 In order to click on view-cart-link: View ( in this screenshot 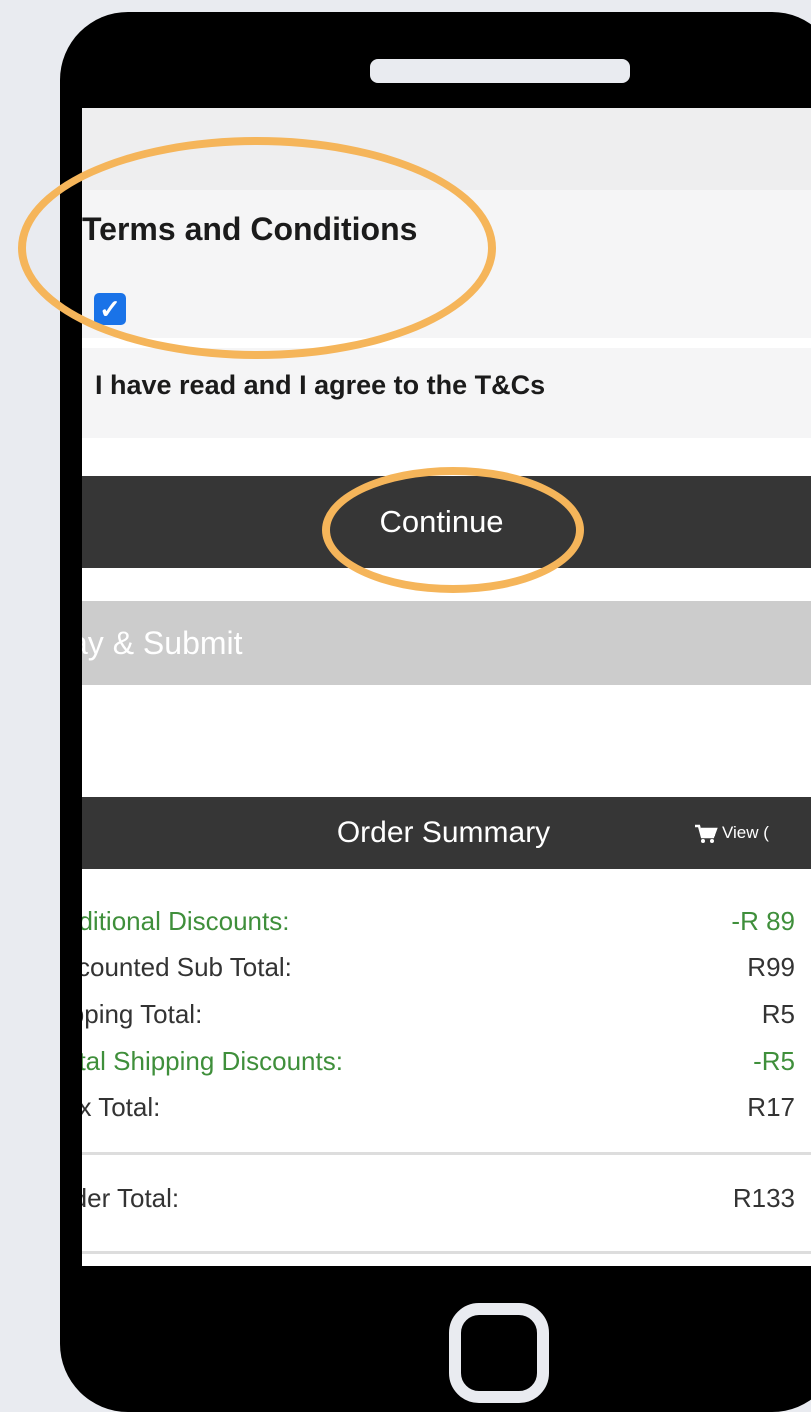, I will do `click(731, 833)`.